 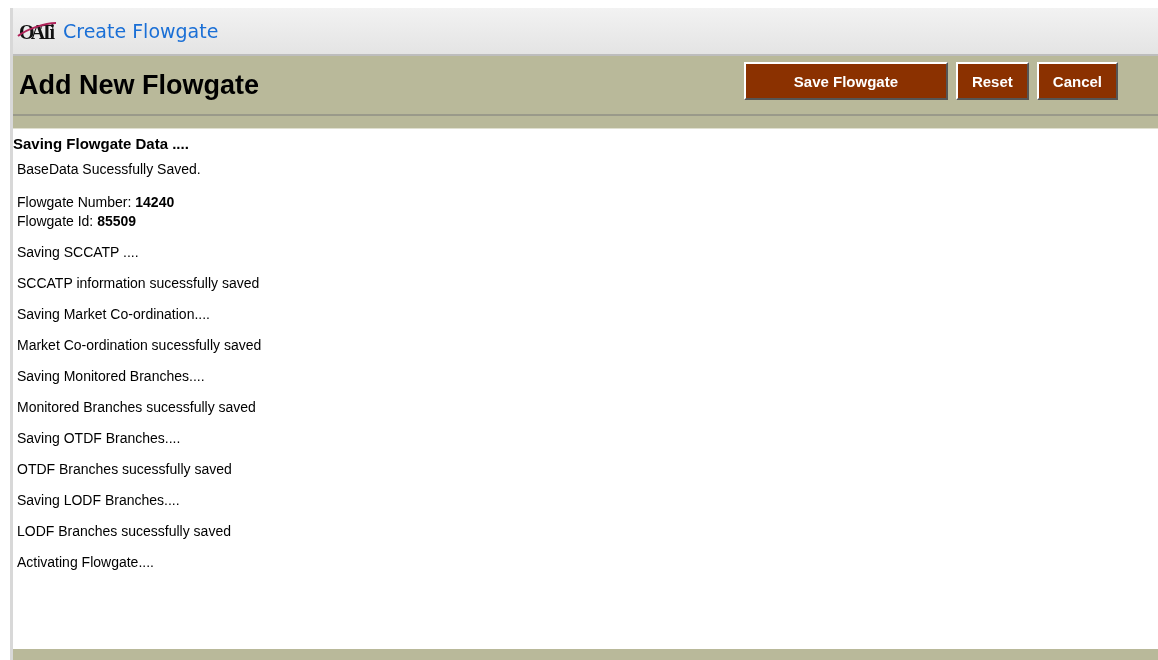 What do you see at coordinates (139, 345) in the screenshot?
I see `progress-message: Market Co-ordination sucessfully saved` at bounding box center [139, 345].